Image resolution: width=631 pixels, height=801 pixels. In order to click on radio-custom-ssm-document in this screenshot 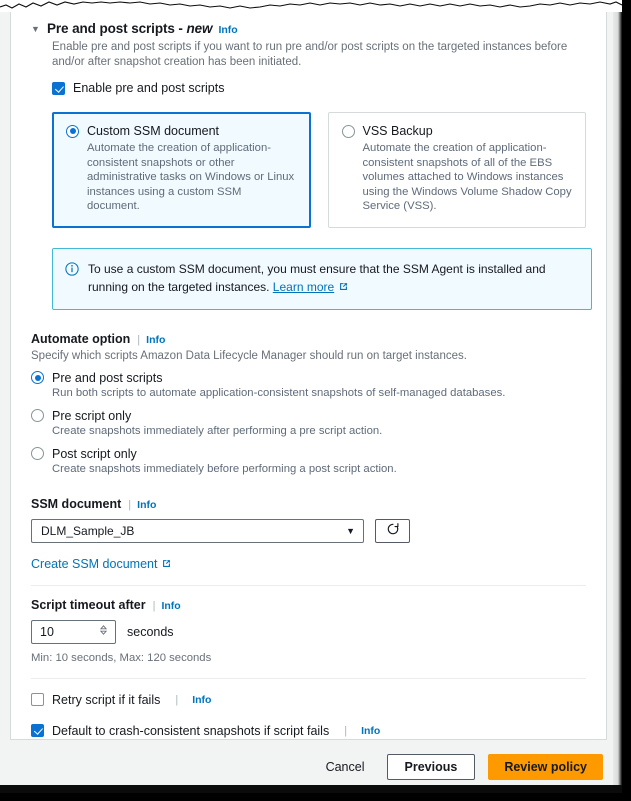, I will do `click(72, 131)`.